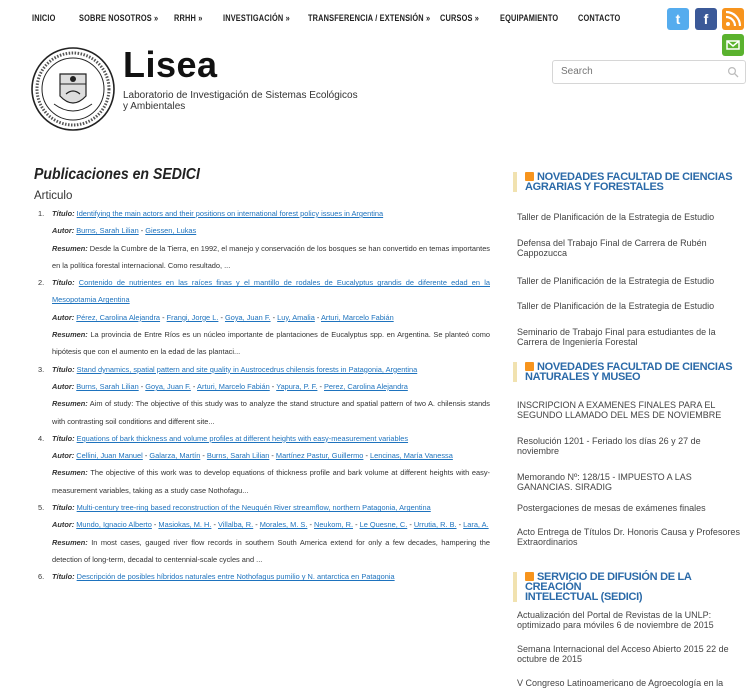 This screenshot has width=746, height=688. Describe the element at coordinates (41, 577) in the screenshot. I see `item-number: 6.` at that location.